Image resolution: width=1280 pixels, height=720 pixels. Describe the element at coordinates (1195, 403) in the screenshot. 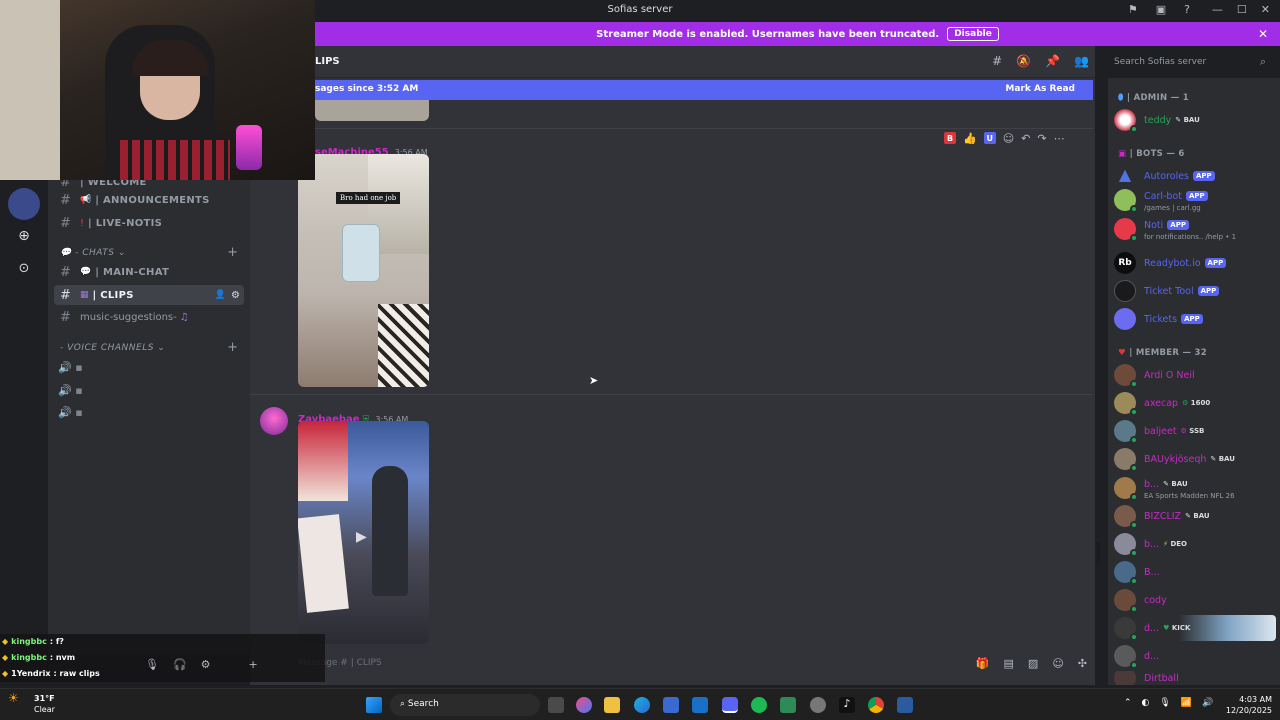

I see `member-item: axecap ⚙ 1600` at that location.